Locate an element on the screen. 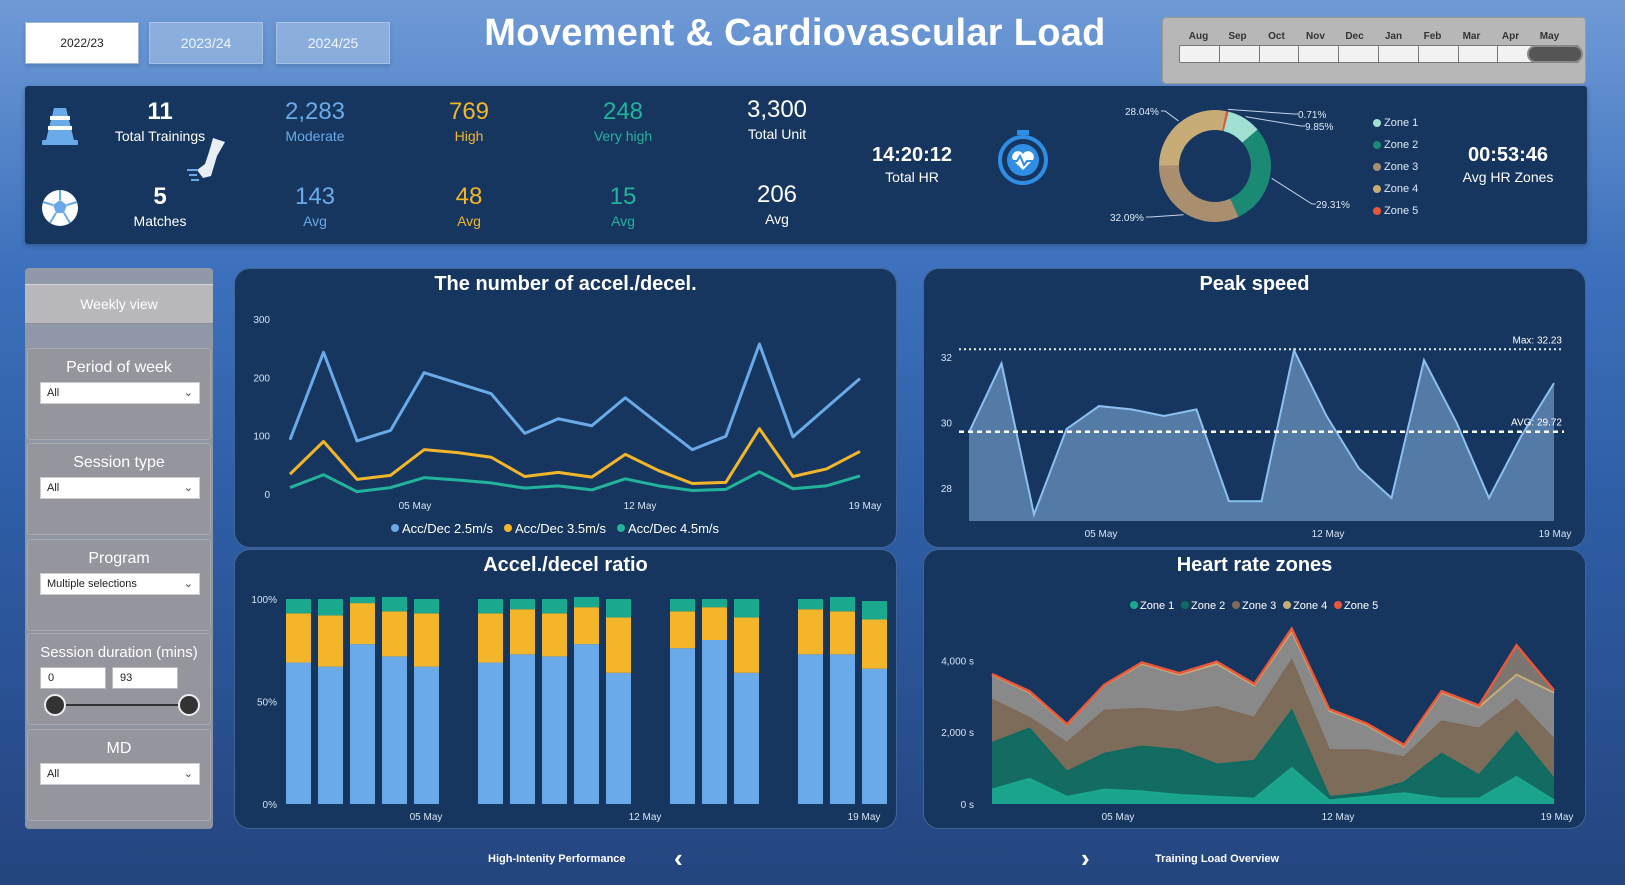  hr-zones-donut: 0.71%9.85% 29.31% 32.09% 28.04% is located at coordinates (1230, 165).